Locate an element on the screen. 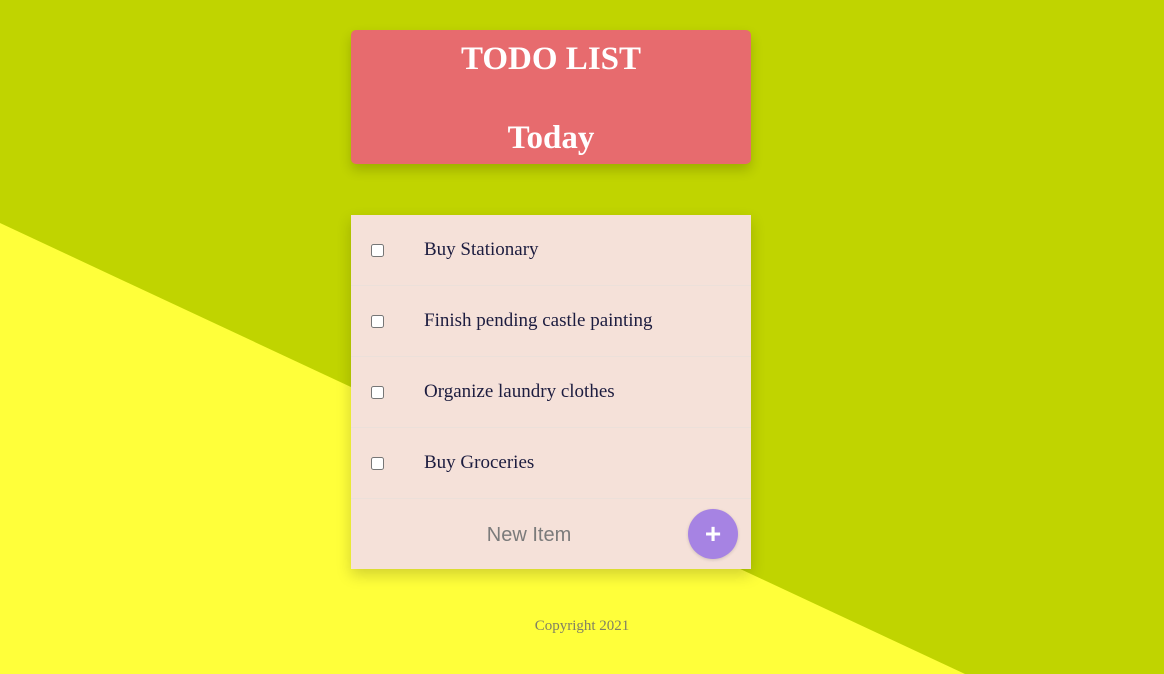  item-label: Finish pending castle painting is located at coordinates (538, 320).